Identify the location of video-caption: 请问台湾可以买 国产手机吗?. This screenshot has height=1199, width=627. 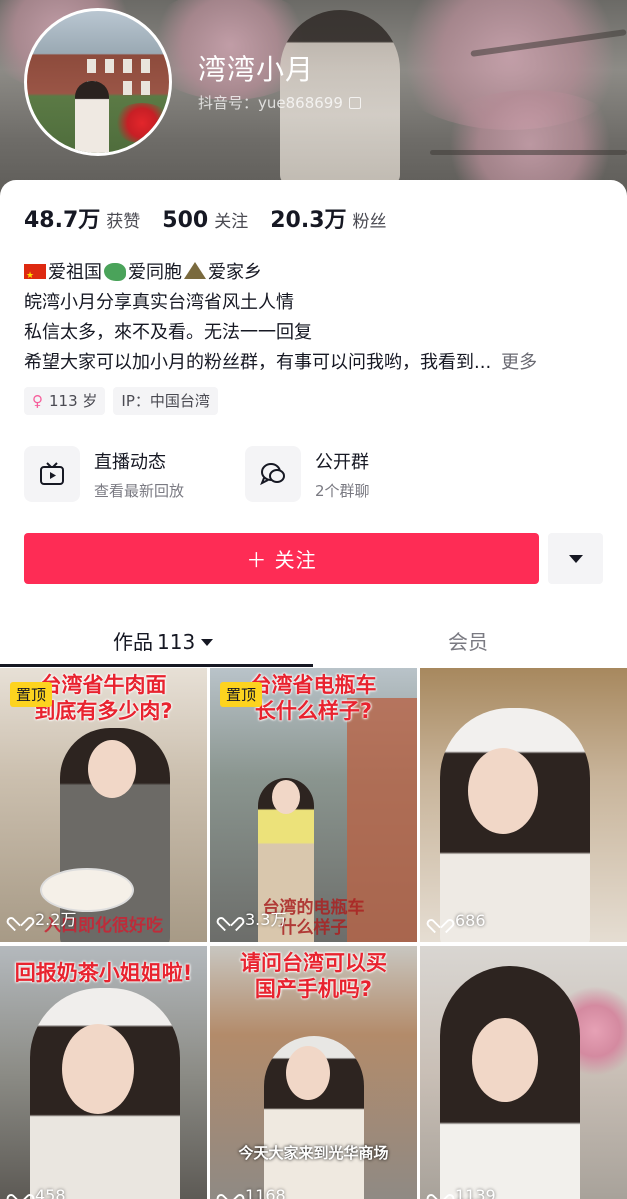
(313, 976).